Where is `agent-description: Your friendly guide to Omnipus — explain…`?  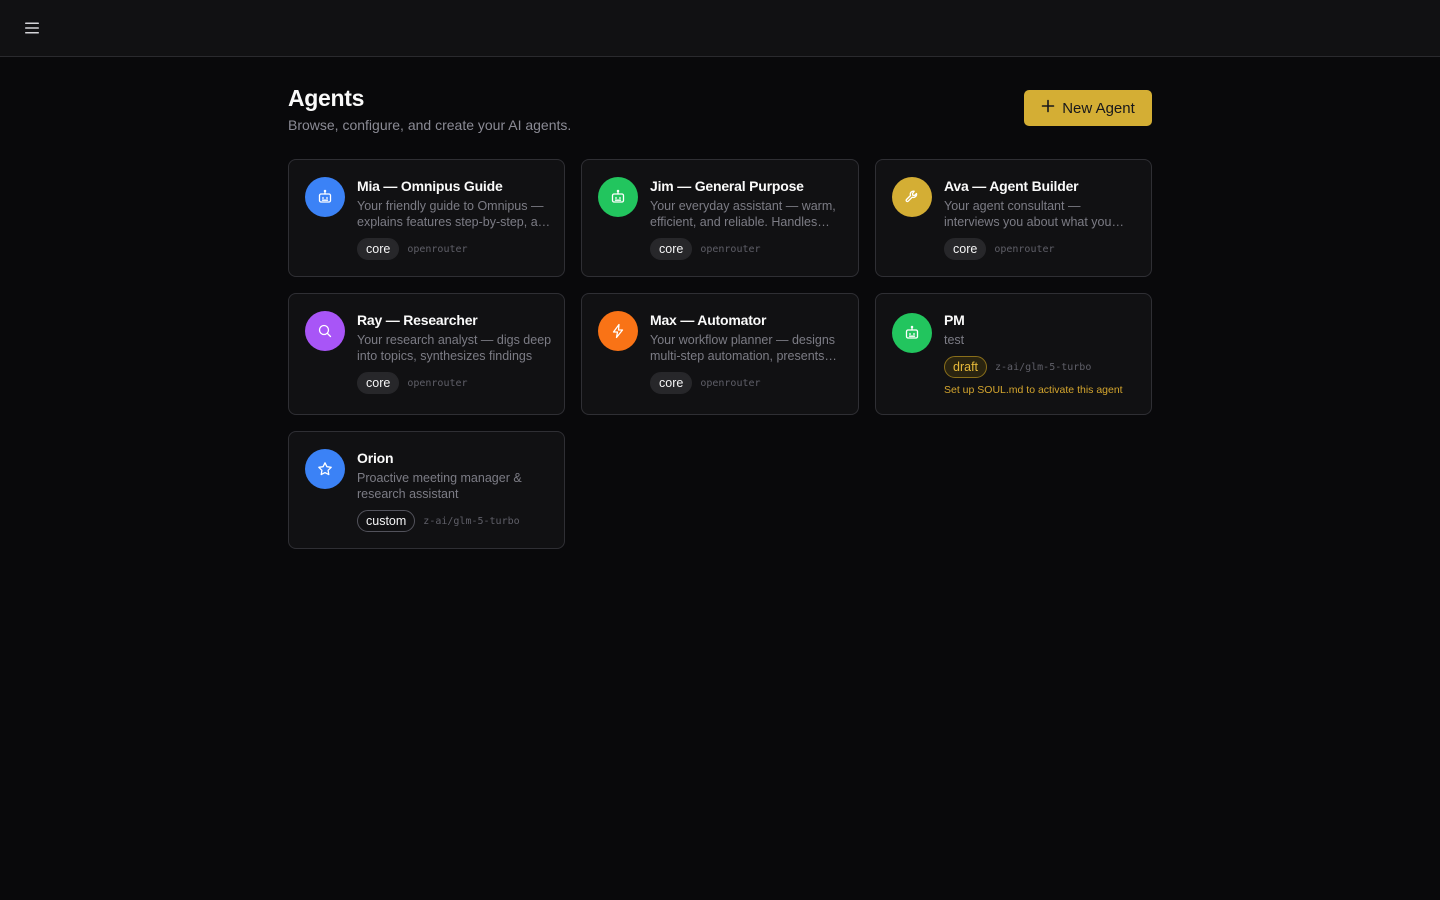
agent-description: Your friendly guide to Omnipus — explain… is located at coordinates (454, 214).